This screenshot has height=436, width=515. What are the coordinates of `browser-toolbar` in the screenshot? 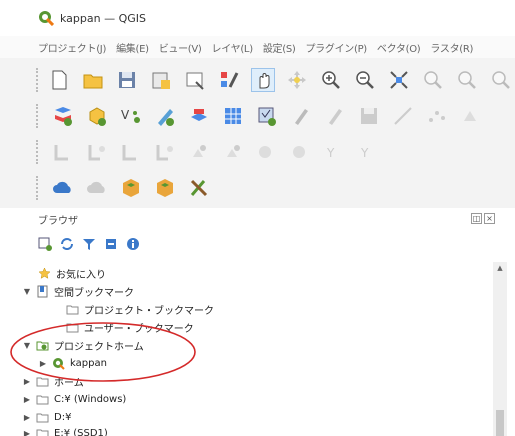 It's located at (257, 244).